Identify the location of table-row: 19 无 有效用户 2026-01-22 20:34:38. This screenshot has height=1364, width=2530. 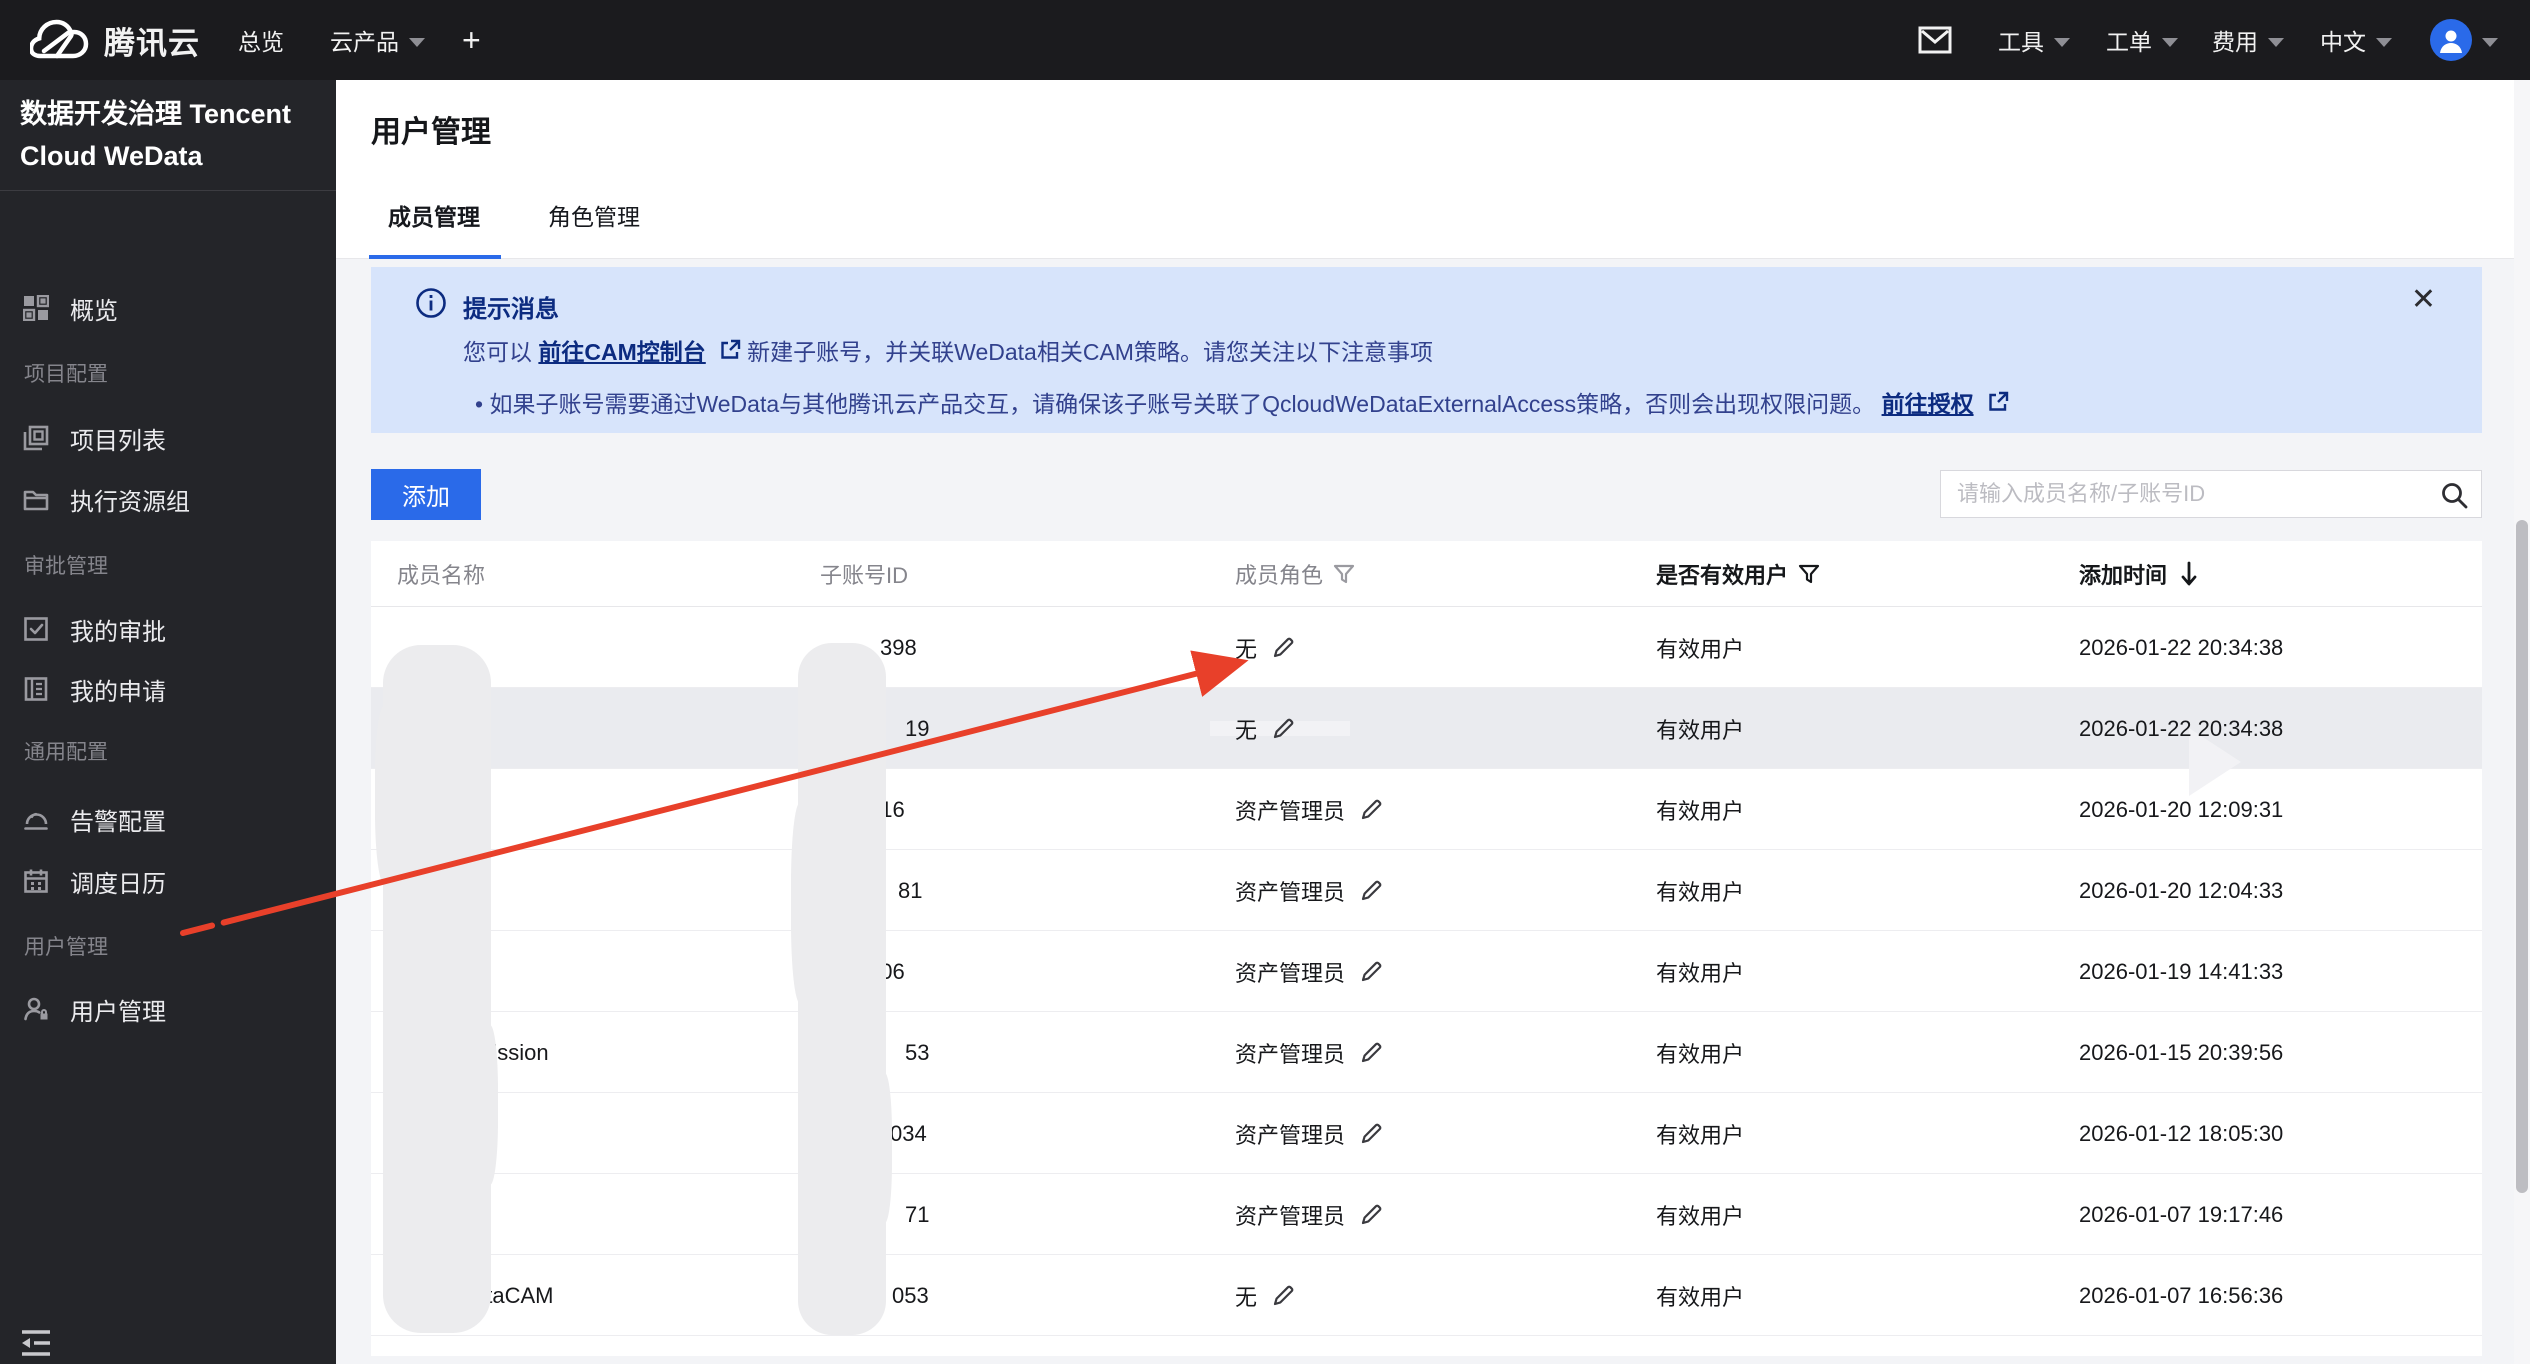
(1426, 742).